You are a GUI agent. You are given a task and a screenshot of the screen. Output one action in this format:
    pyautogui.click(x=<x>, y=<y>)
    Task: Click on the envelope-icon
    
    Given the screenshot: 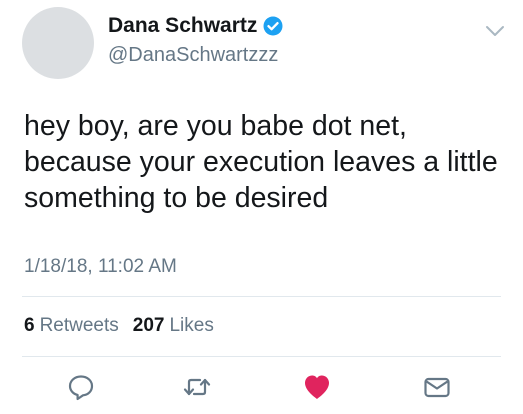 What is the action you would take?
    pyautogui.click(x=437, y=387)
    